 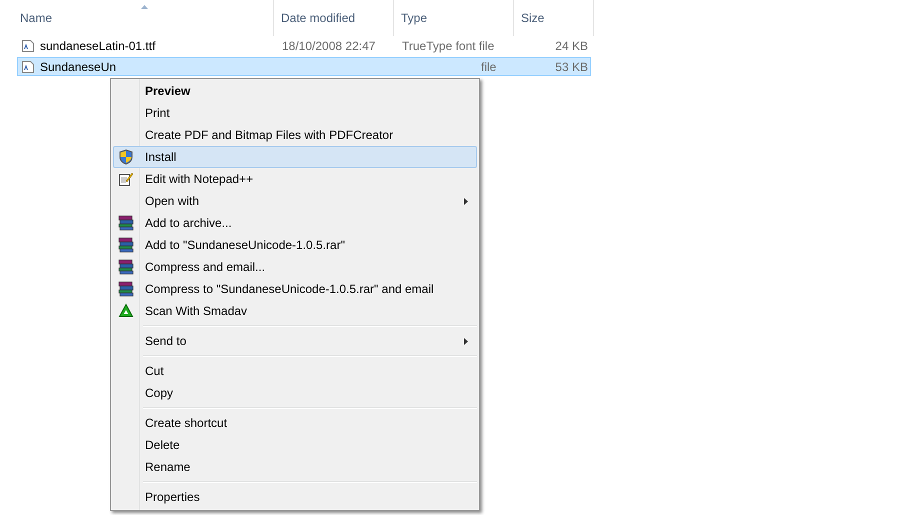 I want to click on column-header: Size, so click(x=532, y=18).